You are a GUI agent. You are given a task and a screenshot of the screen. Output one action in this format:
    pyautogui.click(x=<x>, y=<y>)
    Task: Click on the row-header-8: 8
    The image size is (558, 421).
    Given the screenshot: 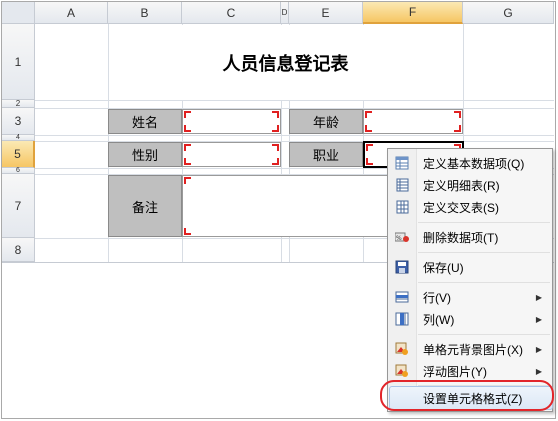 What is the action you would take?
    pyautogui.click(x=18, y=250)
    